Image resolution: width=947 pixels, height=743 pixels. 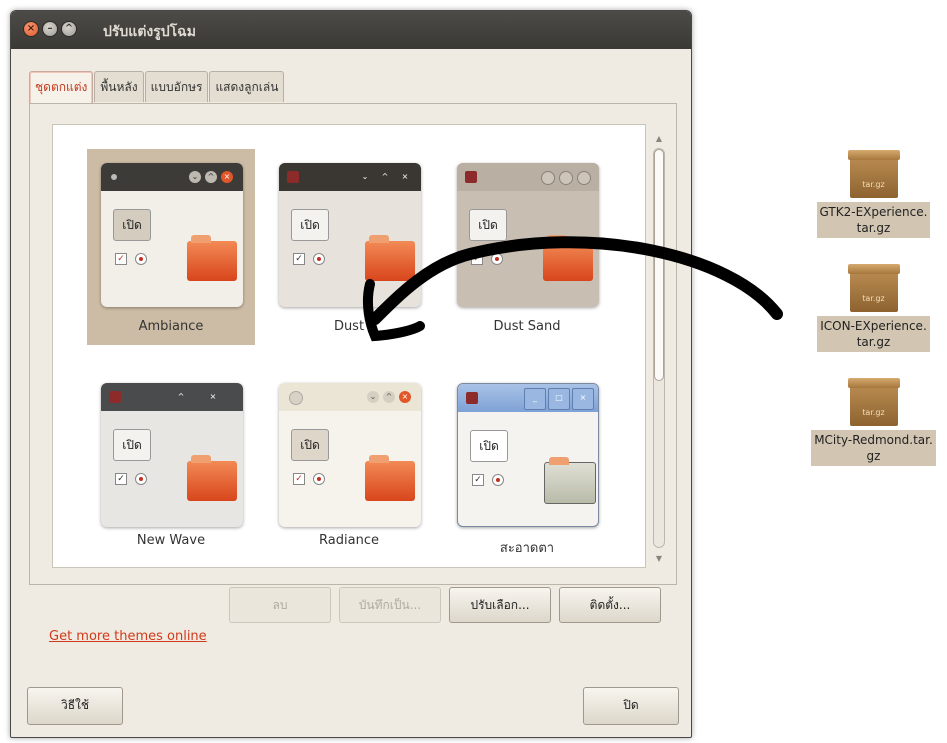 What do you see at coordinates (171, 540) in the screenshot?
I see `theme-name: New Wave` at bounding box center [171, 540].